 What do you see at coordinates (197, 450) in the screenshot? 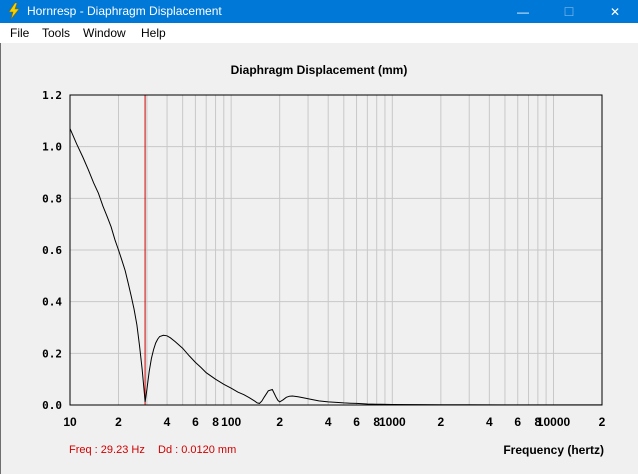
I see `cursor-displacement-readout: Dd : 0.0120 mm` at bounding box center [197, 450].